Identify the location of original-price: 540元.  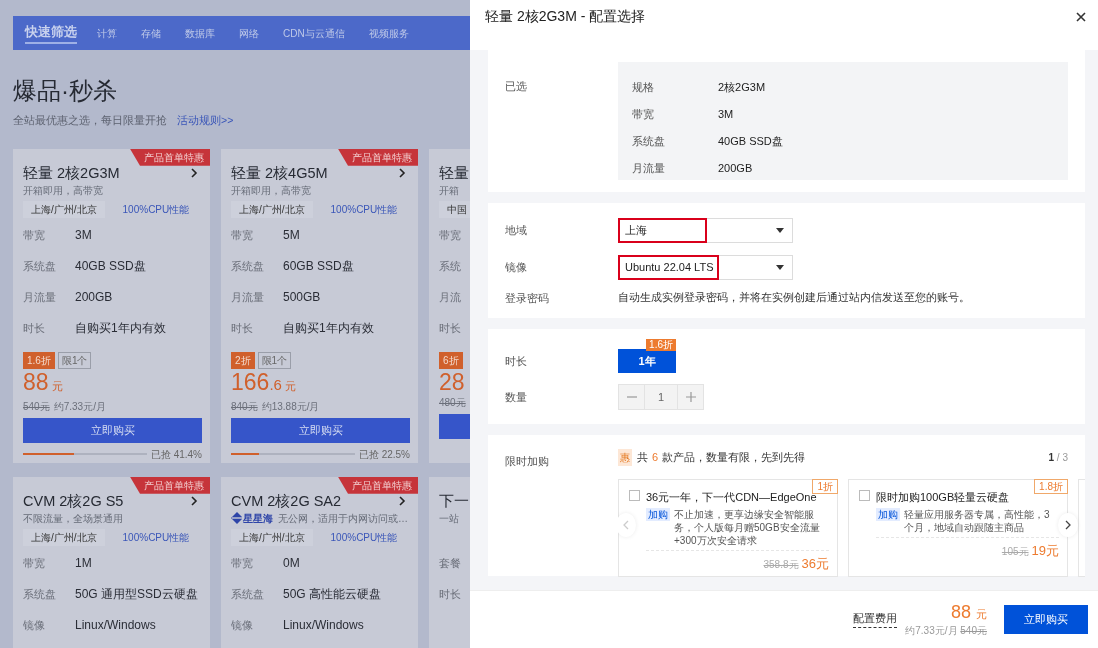
(36, 406).